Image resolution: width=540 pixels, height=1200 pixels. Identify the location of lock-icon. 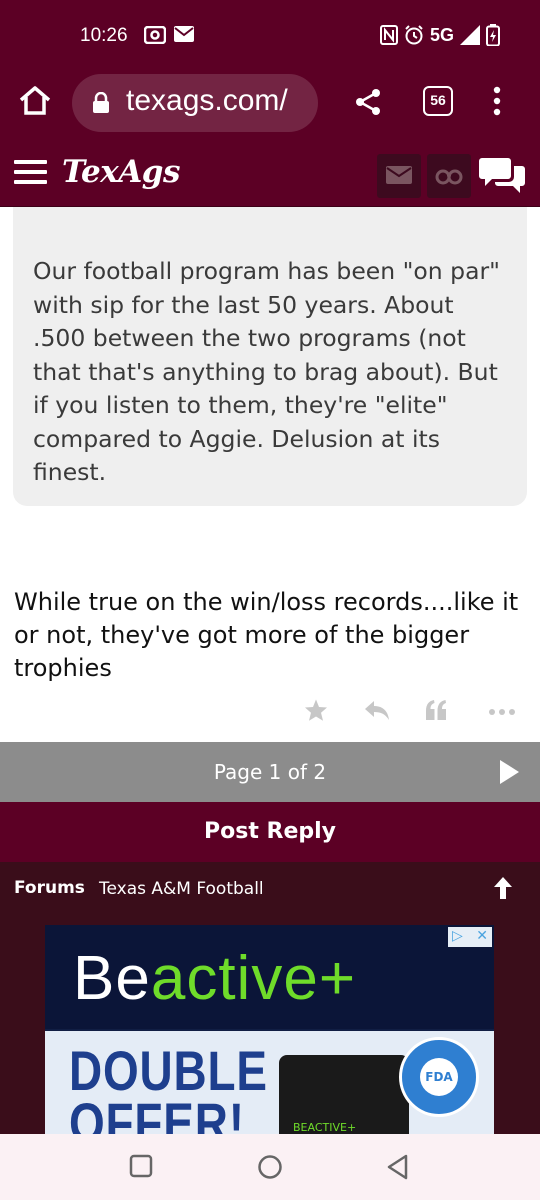
(101, 102).